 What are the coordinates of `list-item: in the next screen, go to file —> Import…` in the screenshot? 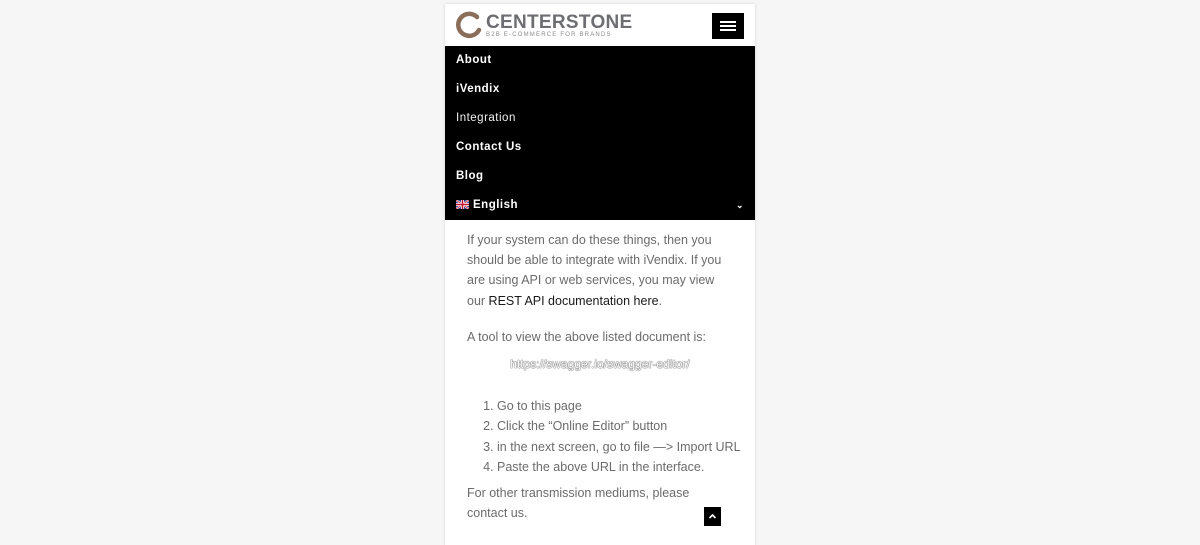 It's located at (626, 447).